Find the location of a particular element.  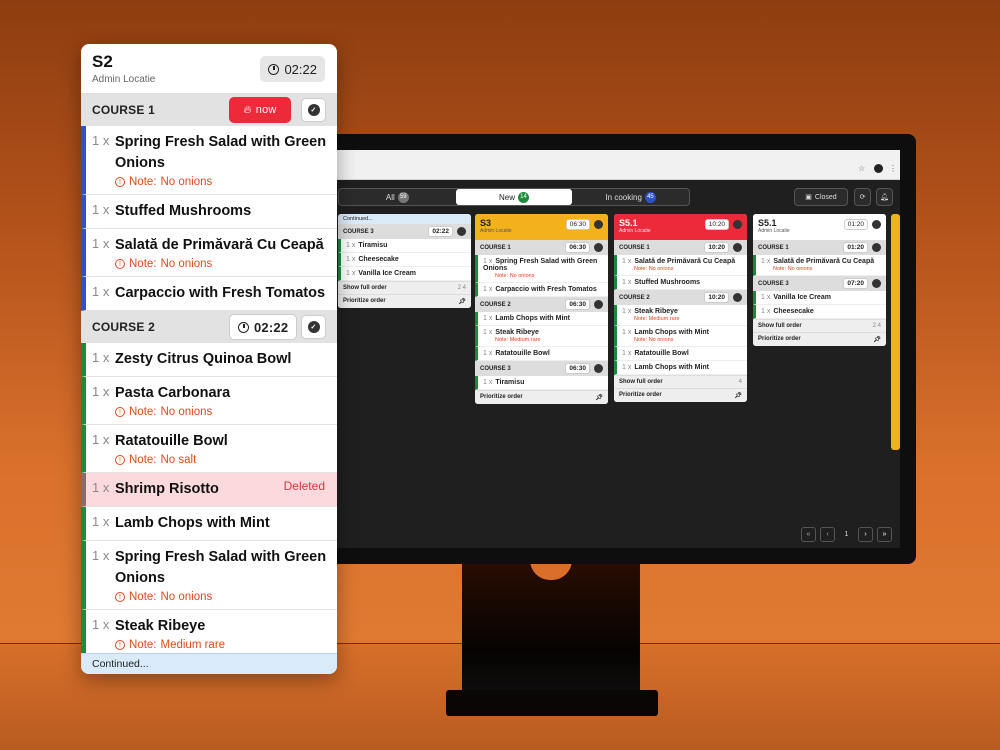

closed-button: ▣ Closed is located at coordinates (821, 197).